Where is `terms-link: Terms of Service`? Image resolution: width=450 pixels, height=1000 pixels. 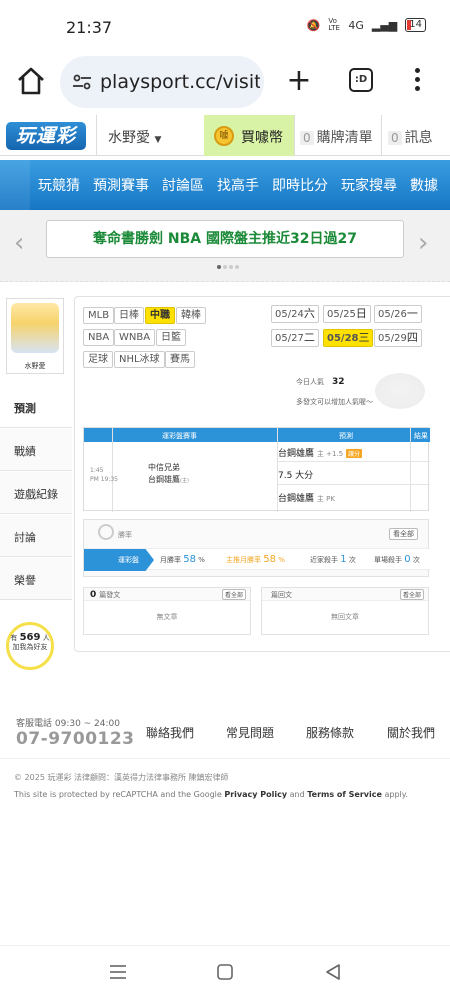 terms-link: Terms of Service is located at coordinates (344, 794).